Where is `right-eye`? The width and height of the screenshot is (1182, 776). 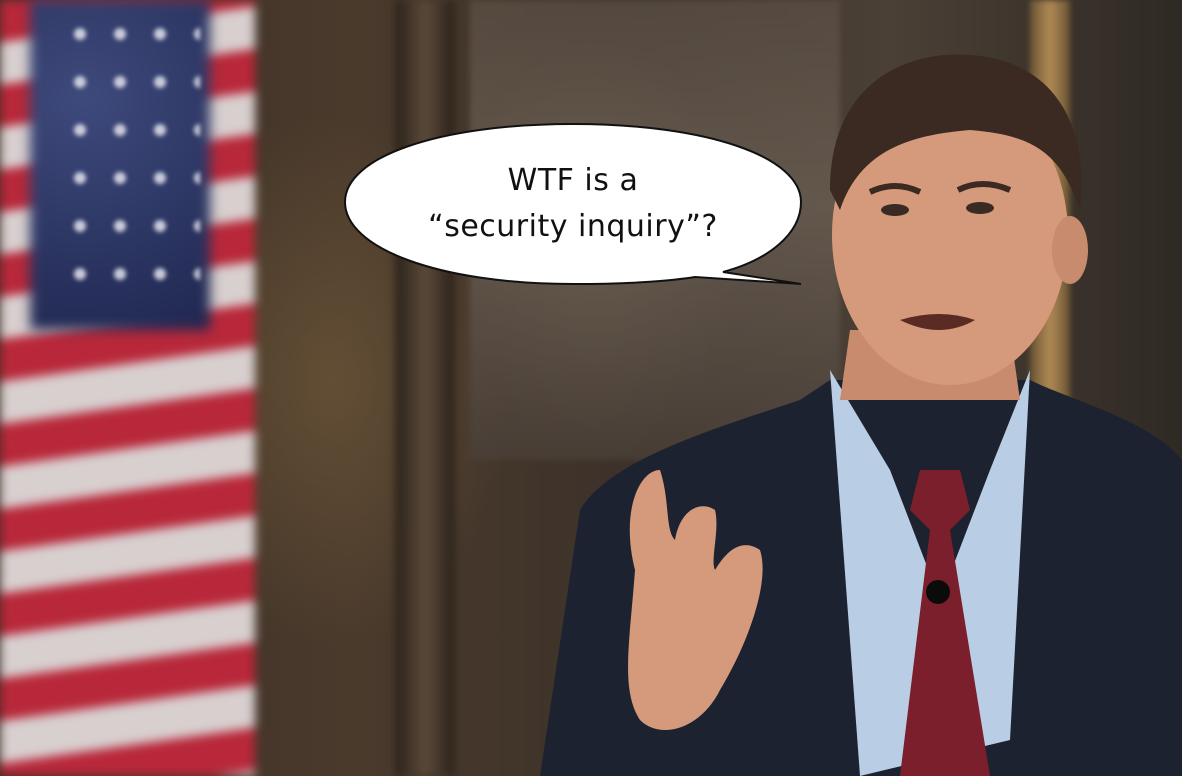 right-eye is located at coordinates (980, 208).